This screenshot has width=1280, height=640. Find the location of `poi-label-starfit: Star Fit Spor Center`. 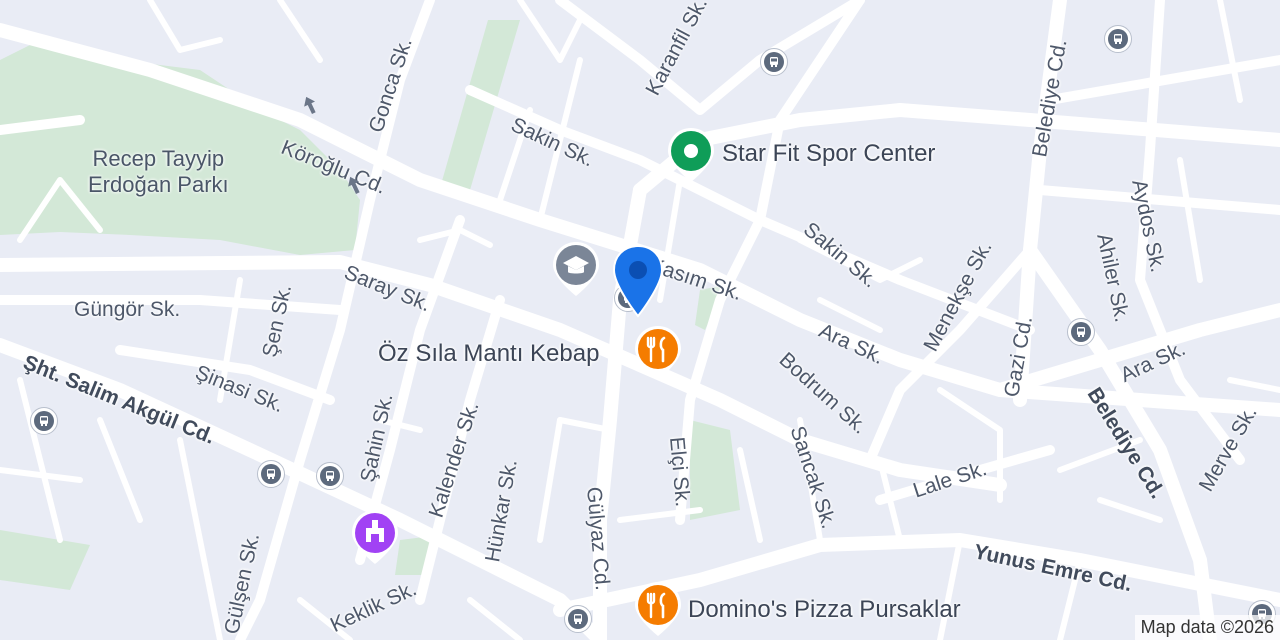

poi-label-starfit: Star Fit Spor Center is located at coordinates (828, 154).